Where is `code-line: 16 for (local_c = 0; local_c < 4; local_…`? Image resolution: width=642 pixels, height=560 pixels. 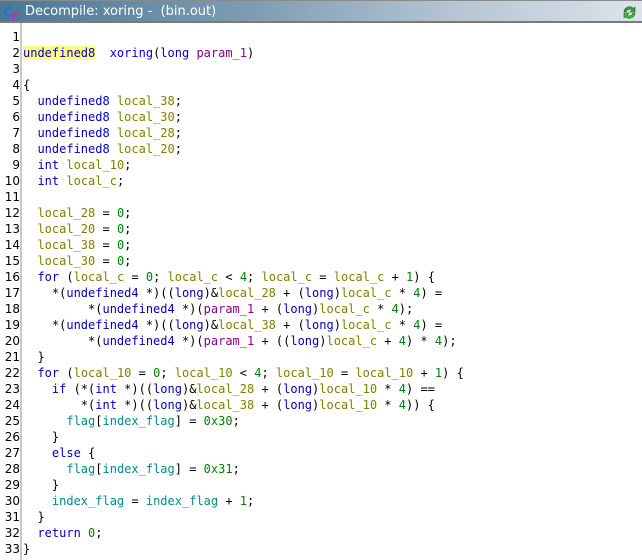
code-line: 16 for (local_c = 0; local_c < 4; local_… is located at coordinates (321, 277).